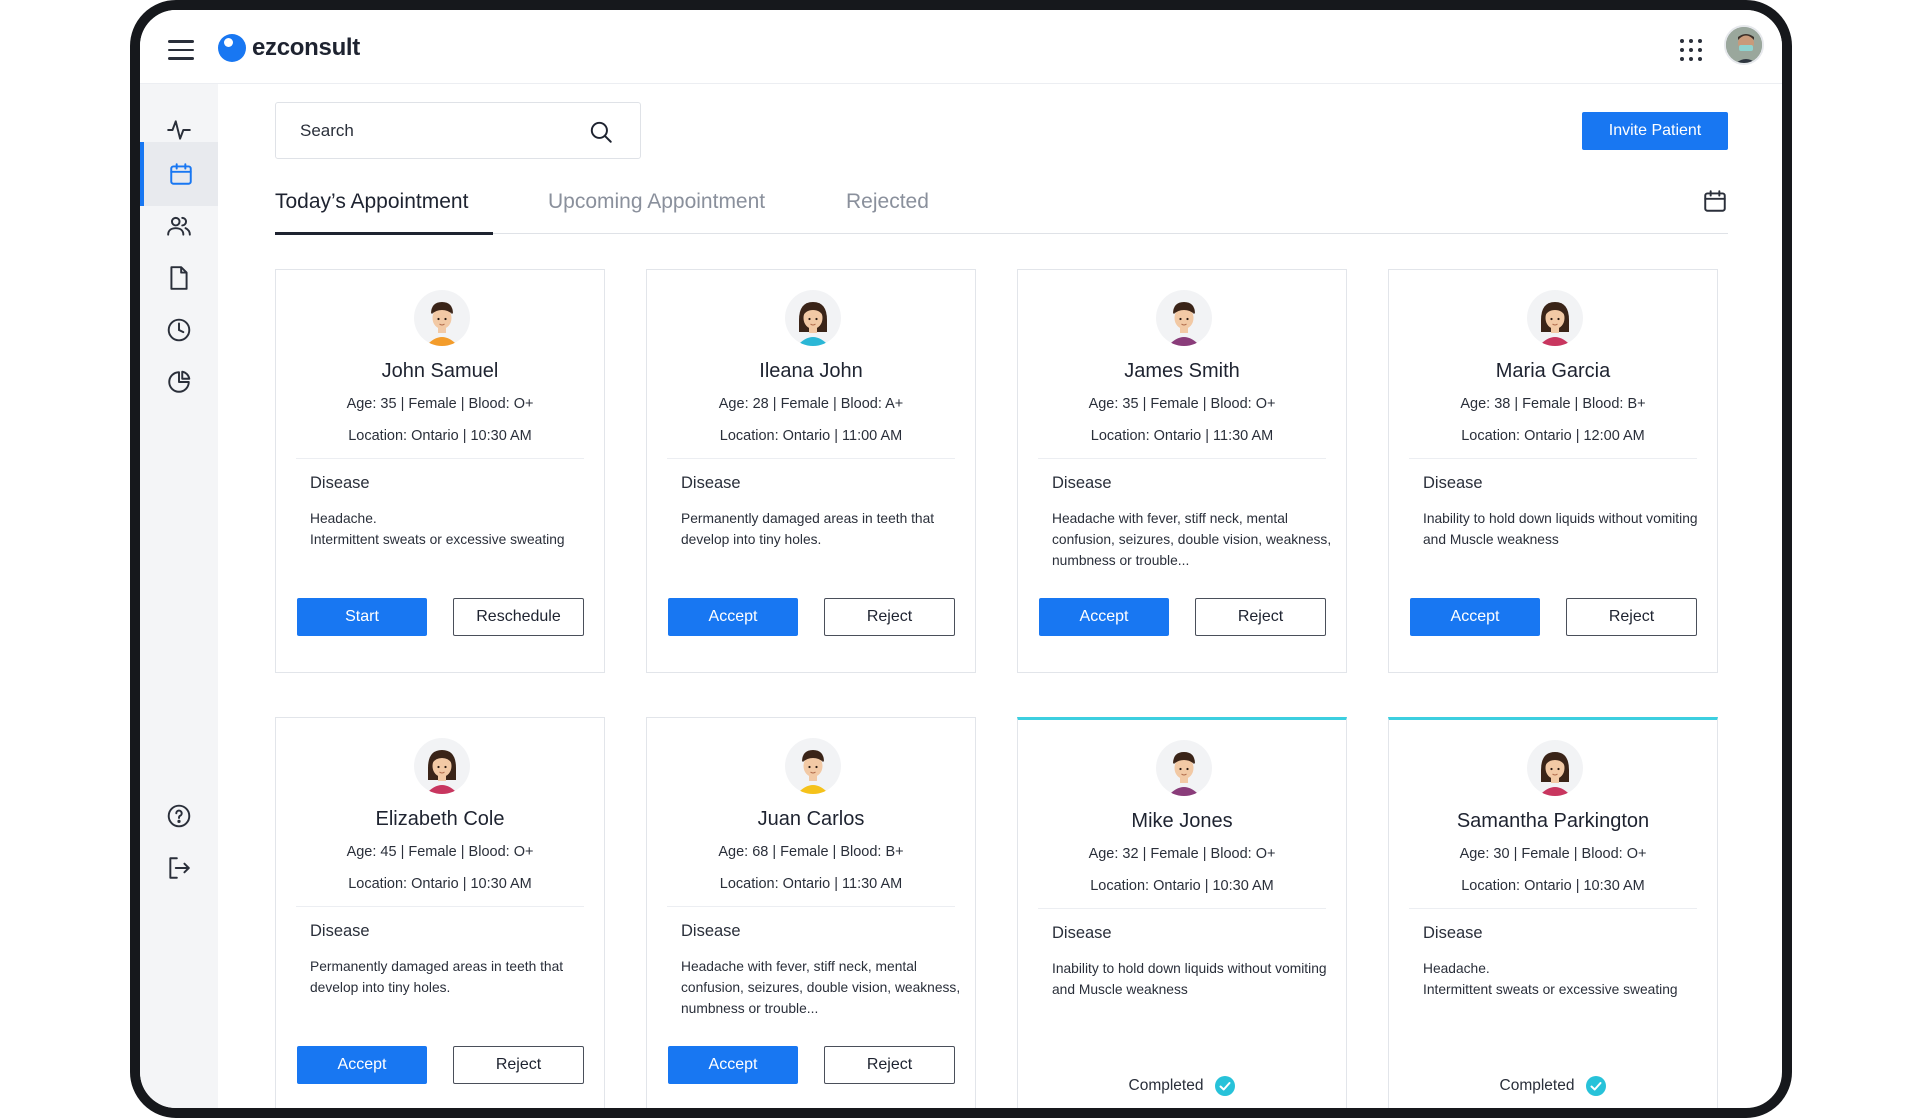  What do you see at coordinates (440, 819) in the screenshot?
I see `patient-name: Elizabeth Cole` at bounding box center [440, 819].